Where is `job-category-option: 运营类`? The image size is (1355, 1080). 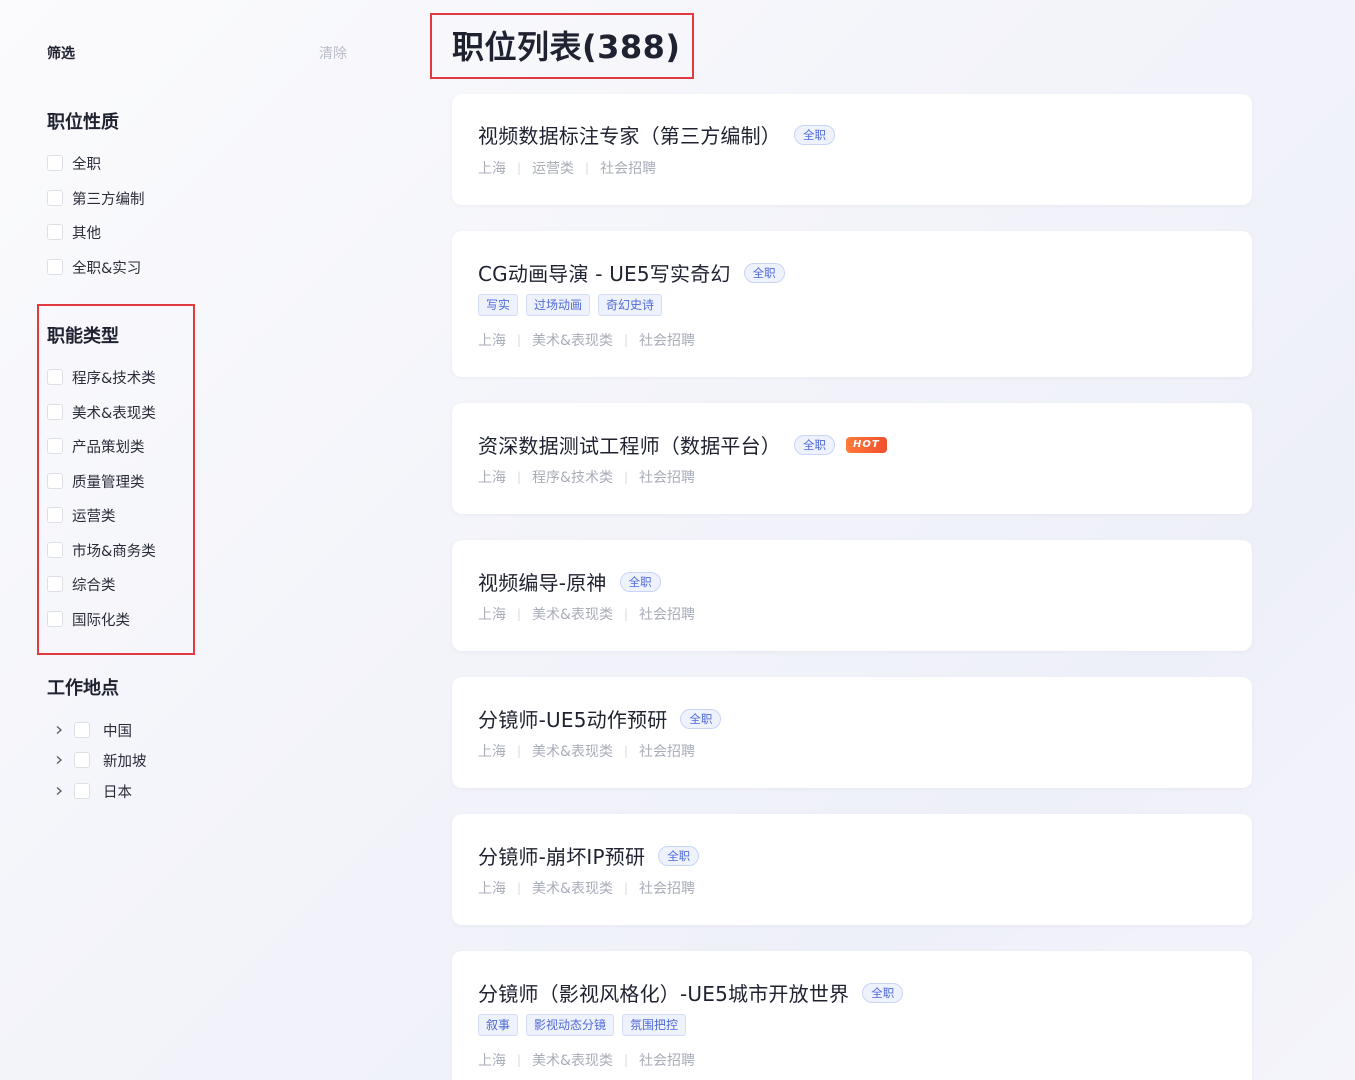 job-category-option: 运营类 is located at coordinates (81, 515).